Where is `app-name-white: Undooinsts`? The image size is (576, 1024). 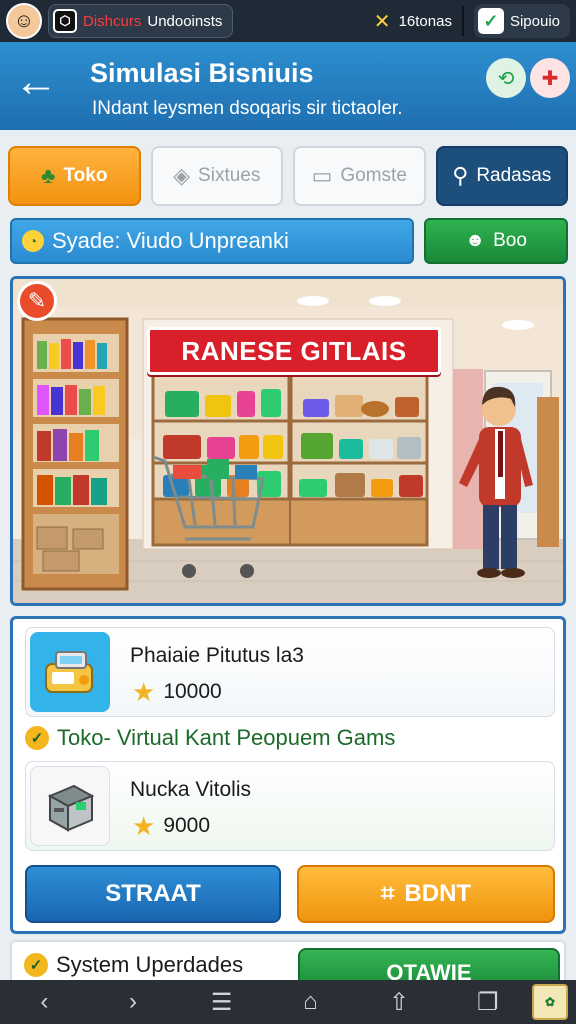
app-name-white: Undooinsts is located at coordinates (185, 21).